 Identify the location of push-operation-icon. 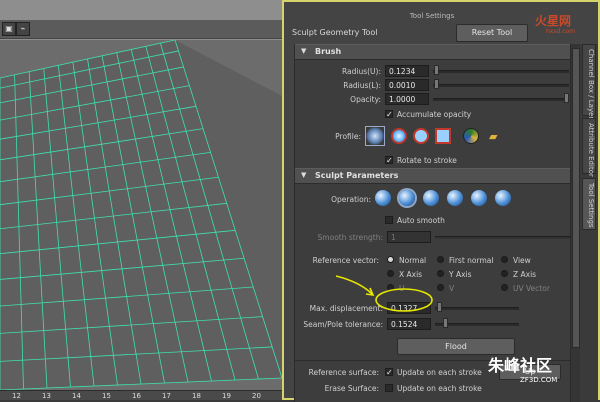
(383, 198).